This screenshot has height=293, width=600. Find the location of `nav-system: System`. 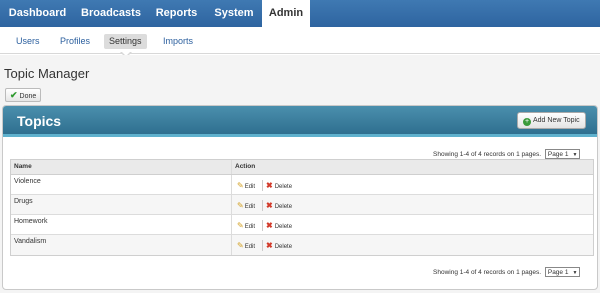

nav-system: System is located at coordinates (234, 13).